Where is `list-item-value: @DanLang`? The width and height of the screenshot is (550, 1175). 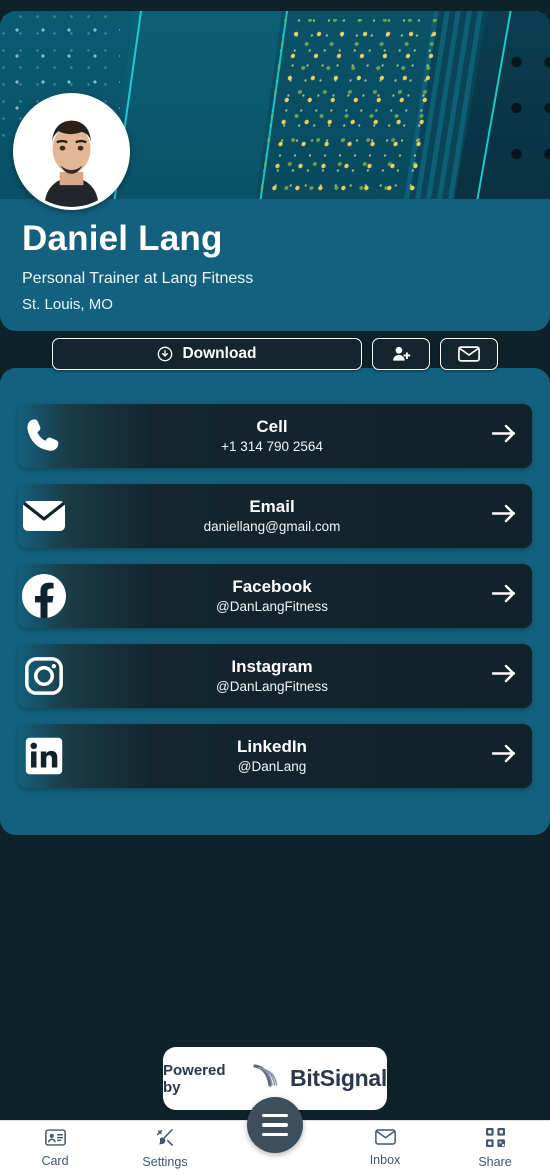 list-item-value: @DanLang is located at coordinates (272, 767).